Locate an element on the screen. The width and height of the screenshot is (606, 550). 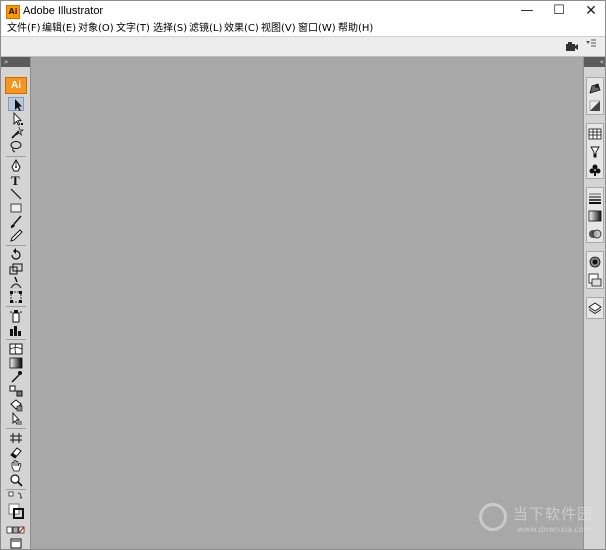
tools-panel: » Ai T is located at coordinates (16, 303).